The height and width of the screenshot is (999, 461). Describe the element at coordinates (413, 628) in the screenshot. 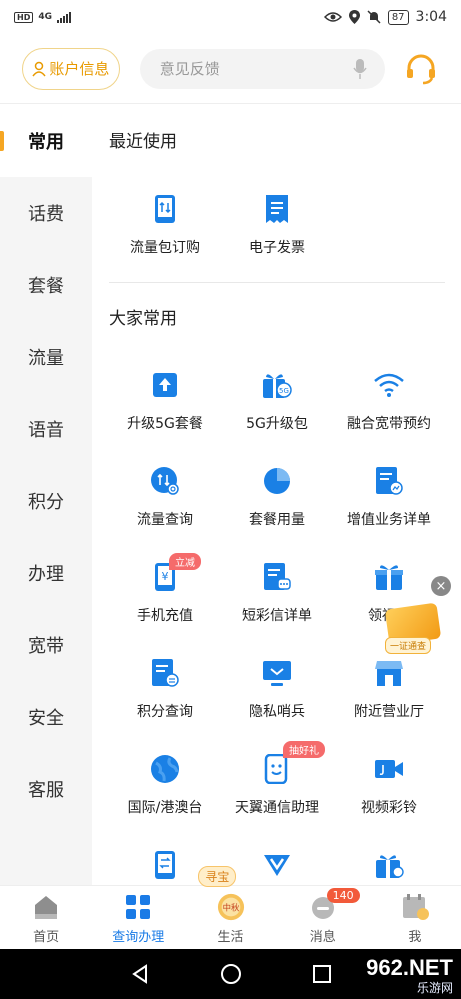

I see `floating-ad: 一证通查` at that location.